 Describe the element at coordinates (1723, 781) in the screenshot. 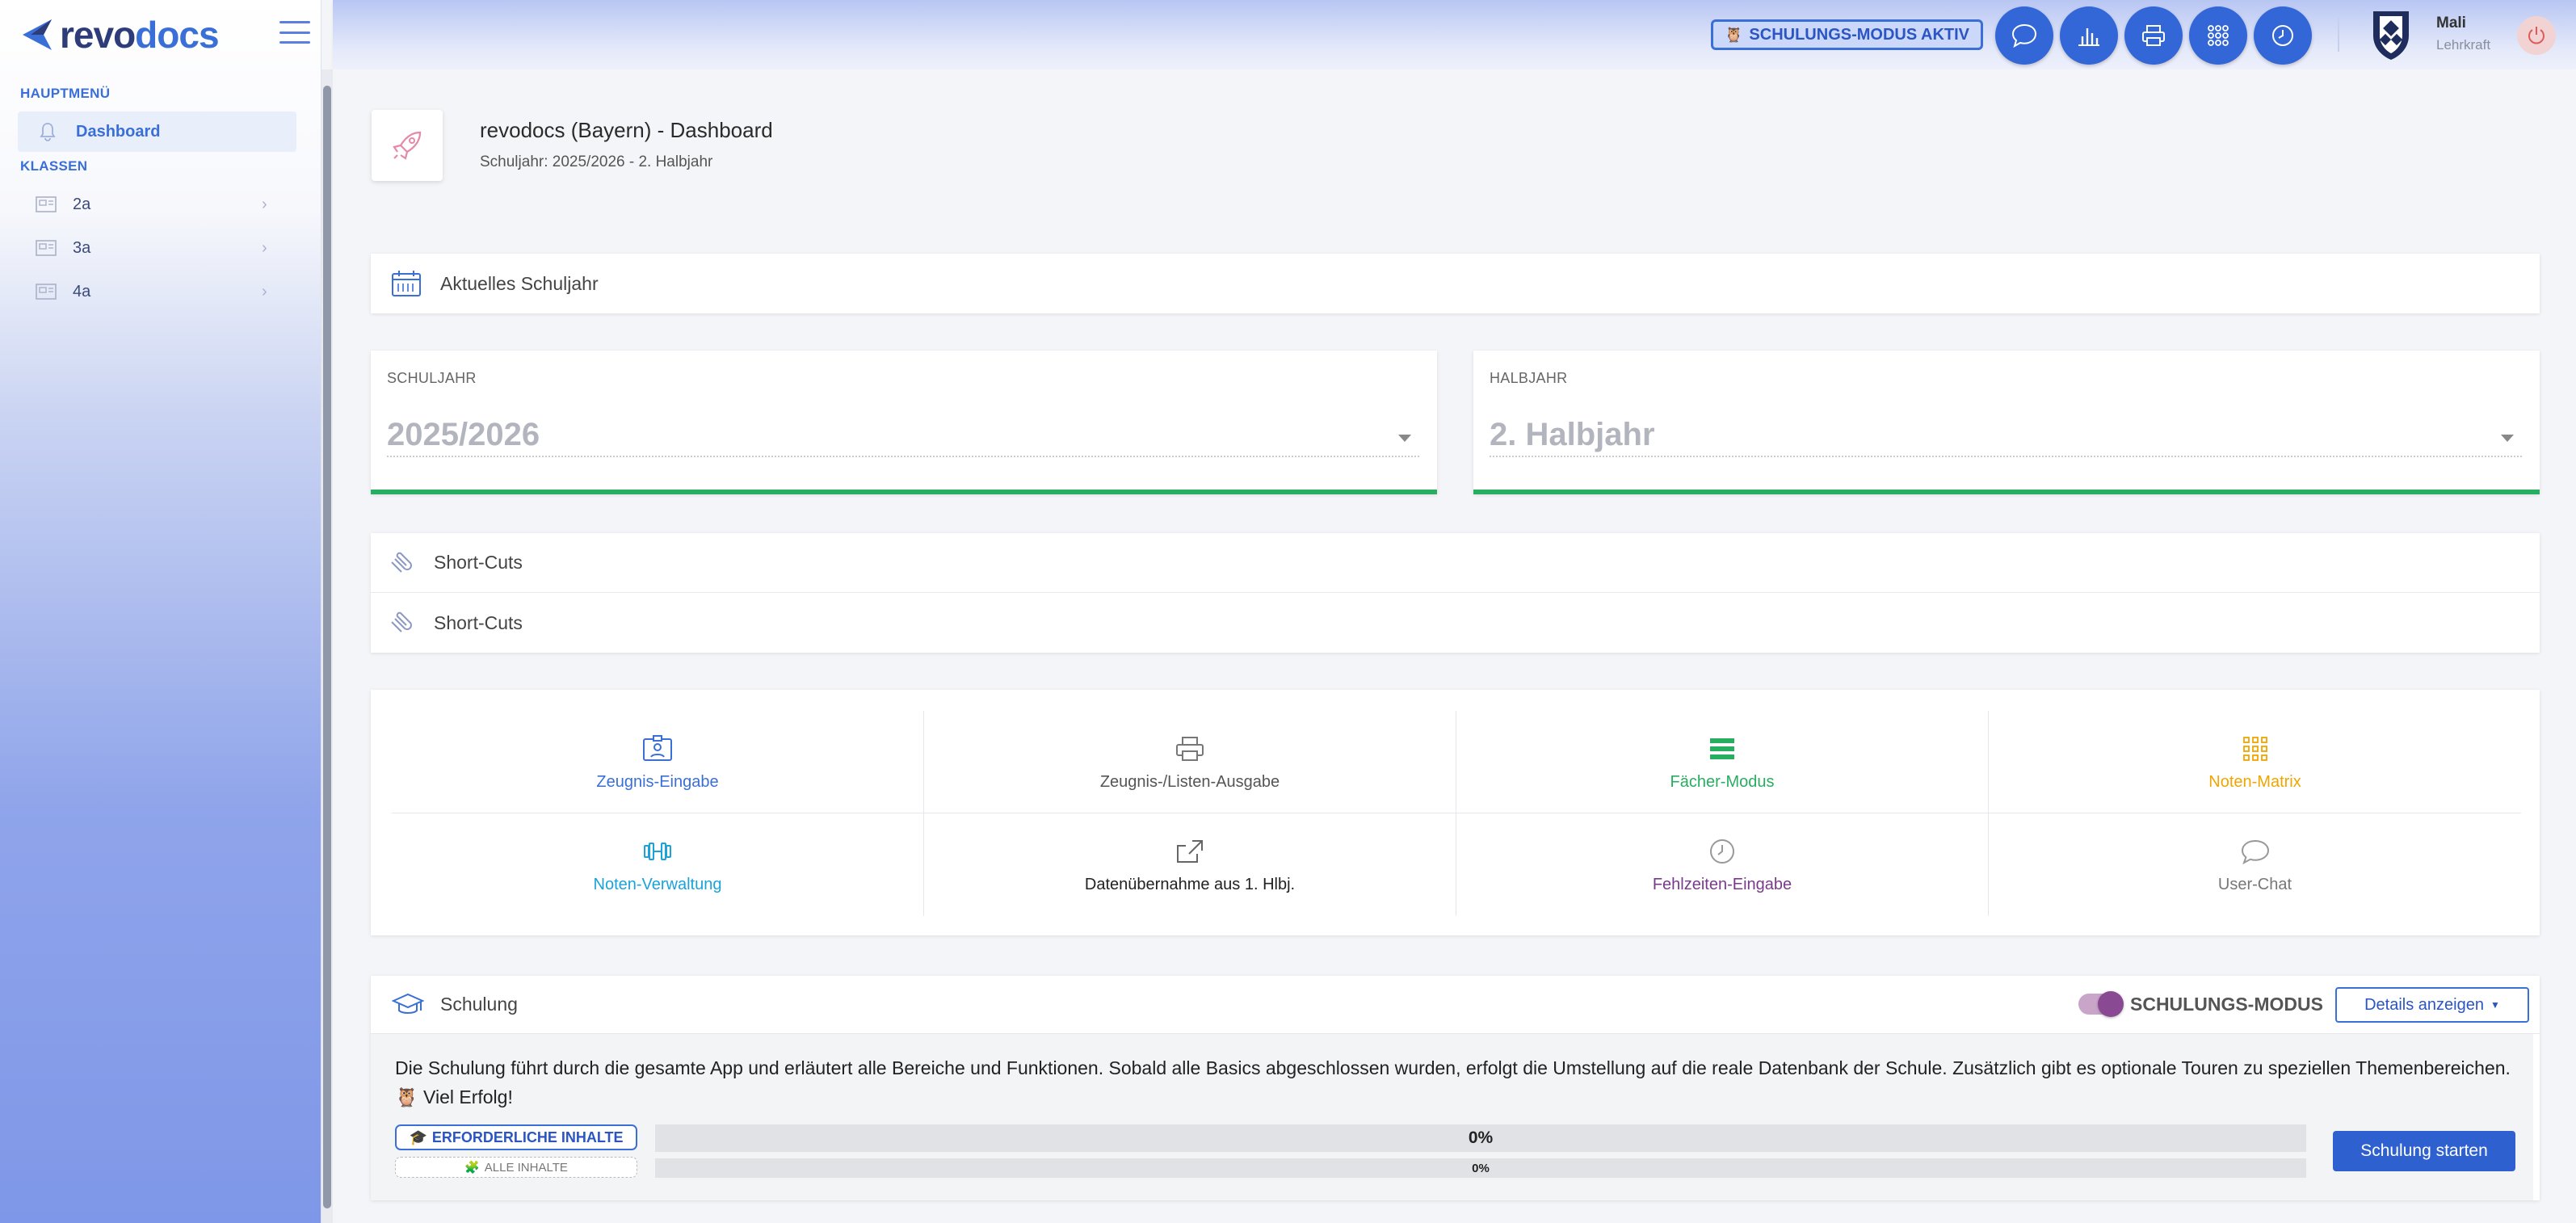

I see `tile-label: Fächer-Modus` at that location.